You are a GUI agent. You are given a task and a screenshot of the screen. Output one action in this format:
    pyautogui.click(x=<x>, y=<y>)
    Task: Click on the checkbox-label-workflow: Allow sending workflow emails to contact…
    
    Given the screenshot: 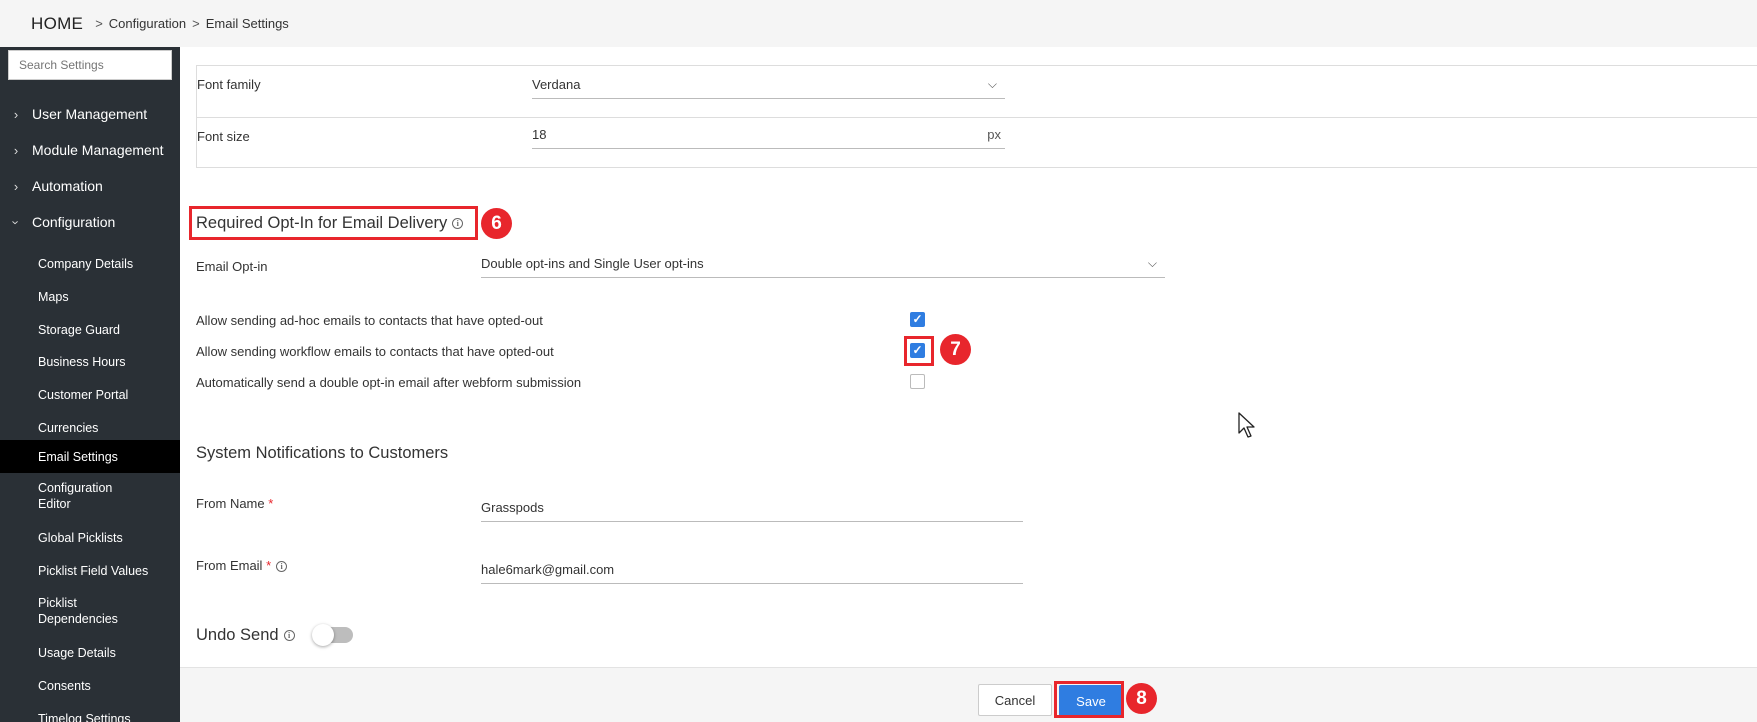 What is the action you would take?
    pyautogui.click(x=375, y=351)
    